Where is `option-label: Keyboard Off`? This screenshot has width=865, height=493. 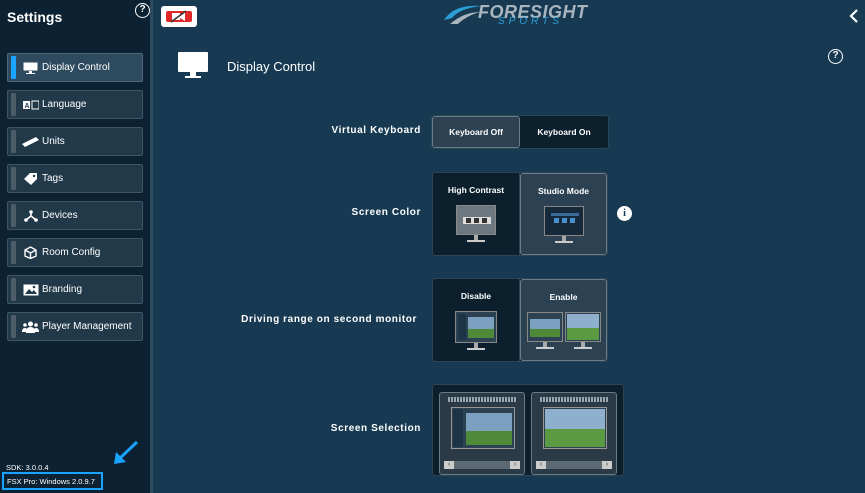
option-label: Keyboard Off is located at coordinates (476, 132).